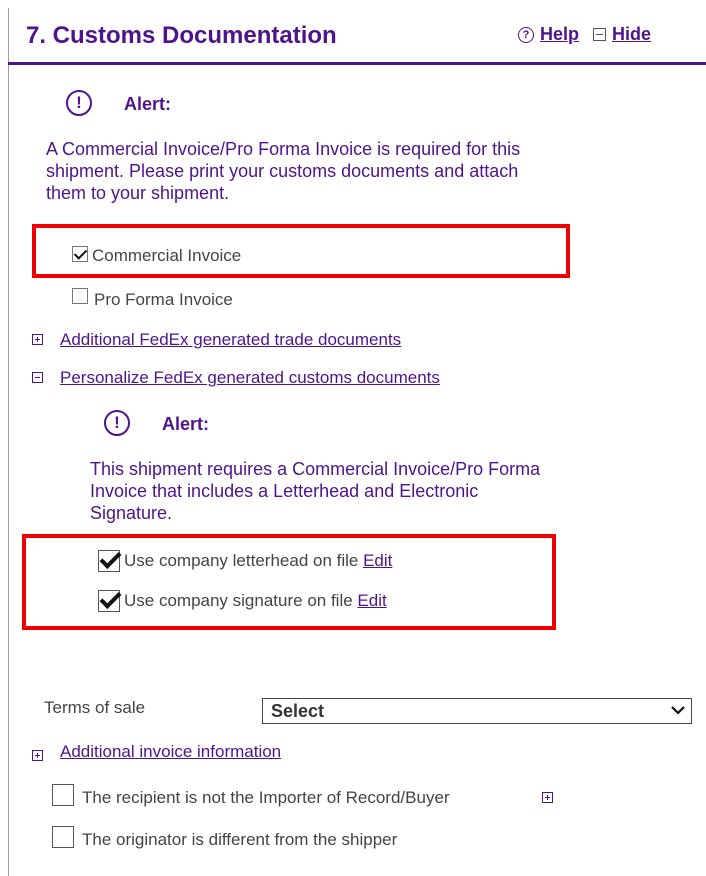  I want to click on not-importer-checkbox, so click(63, 795).